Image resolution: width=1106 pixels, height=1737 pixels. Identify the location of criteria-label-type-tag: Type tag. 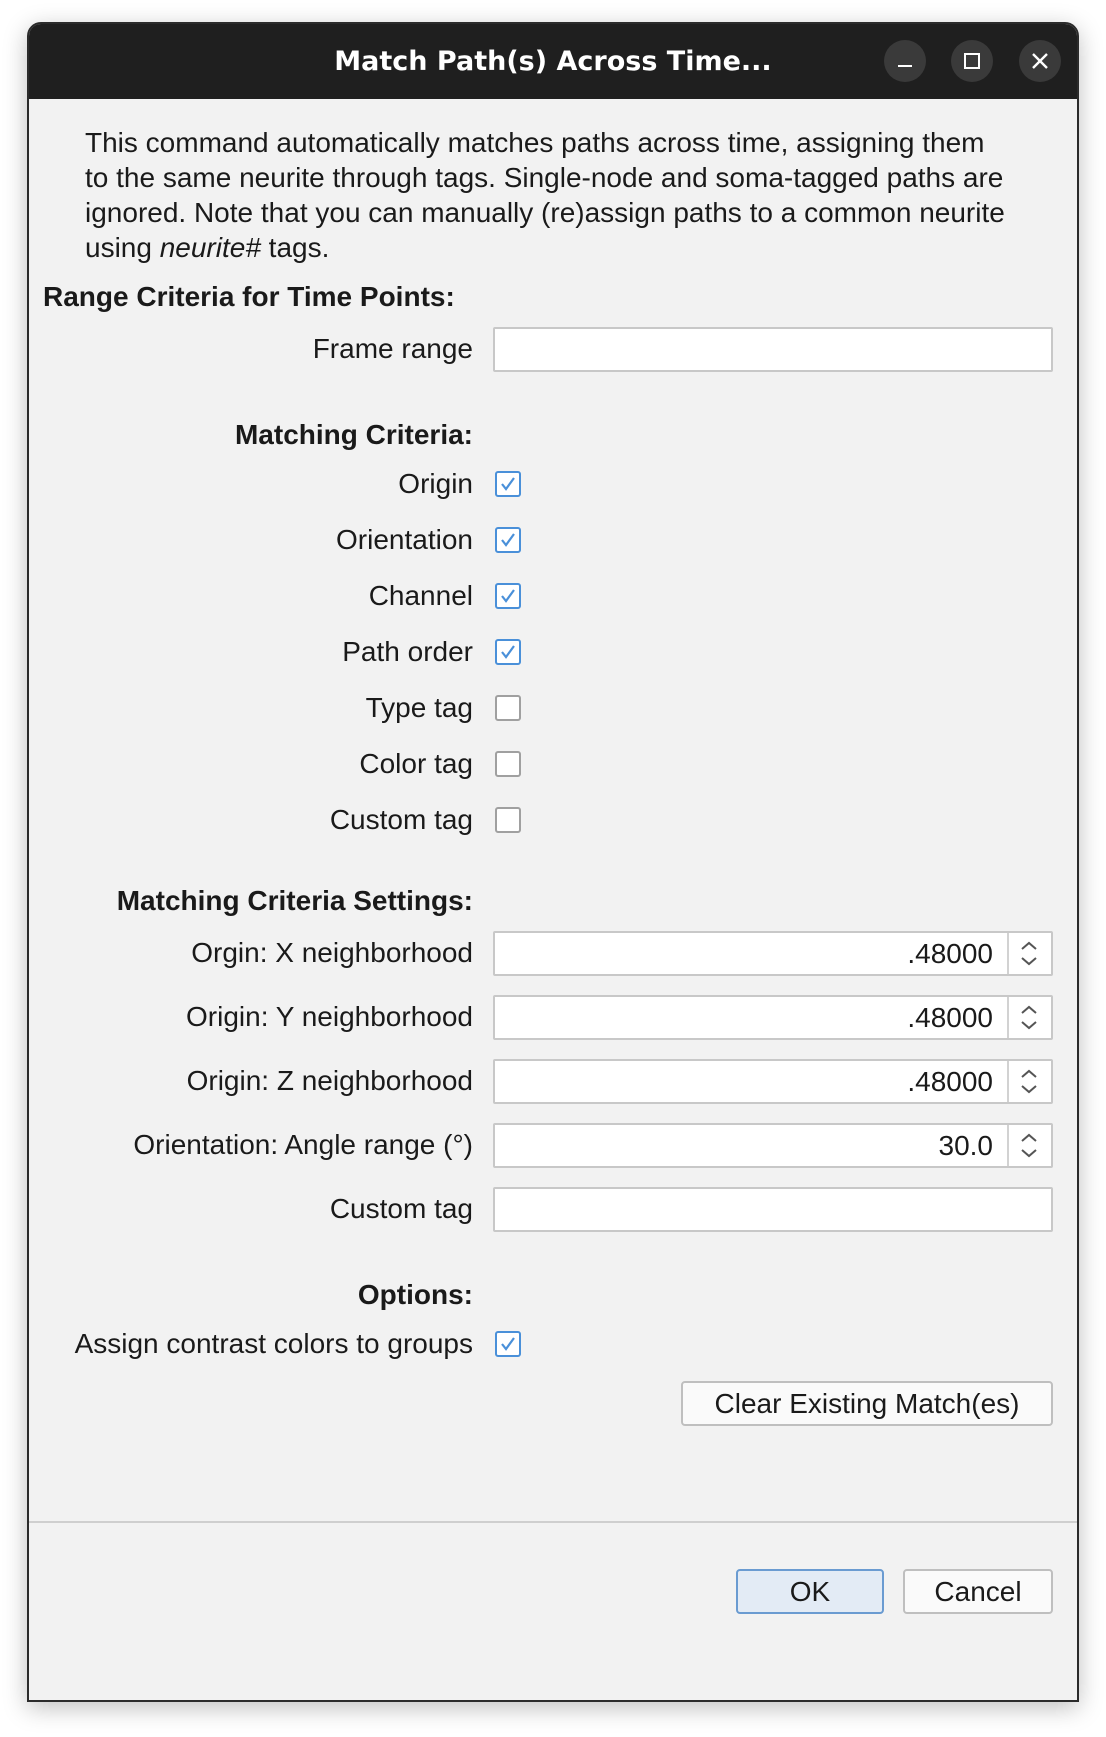
(419, 707).